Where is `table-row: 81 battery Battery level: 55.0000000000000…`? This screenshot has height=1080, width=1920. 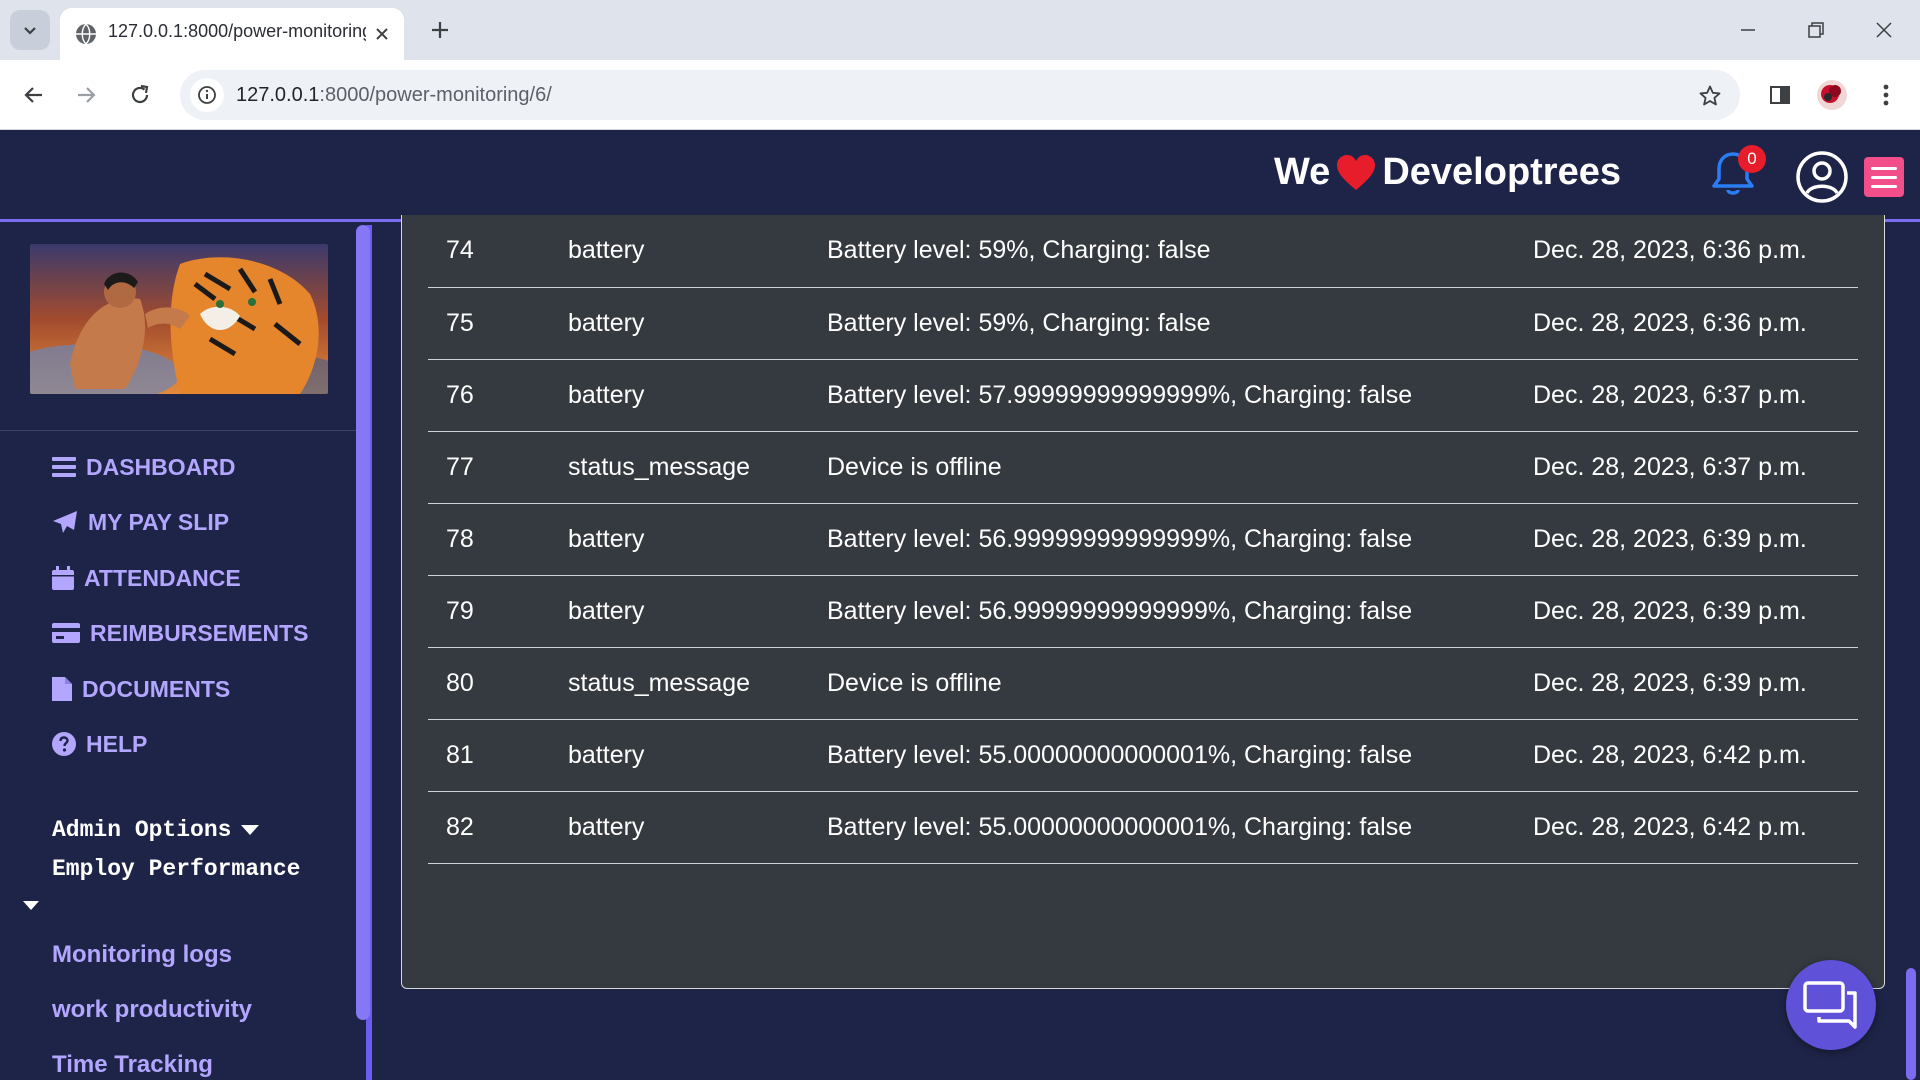
table-row: 81 battery Battery level: 55.0000000000000… is located at coordinates (1143, 755).